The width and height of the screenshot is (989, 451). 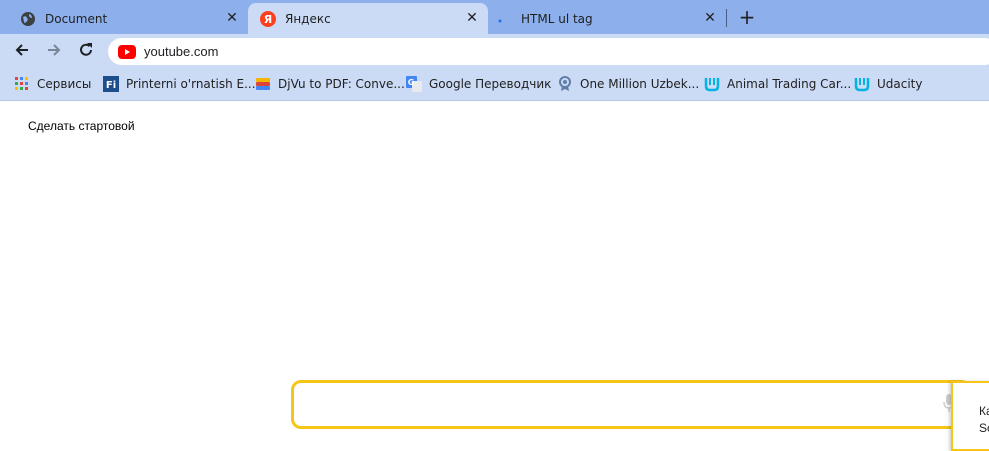 I want to click on suggestion-popup: Ка Sc, so click(x=970, y=416).